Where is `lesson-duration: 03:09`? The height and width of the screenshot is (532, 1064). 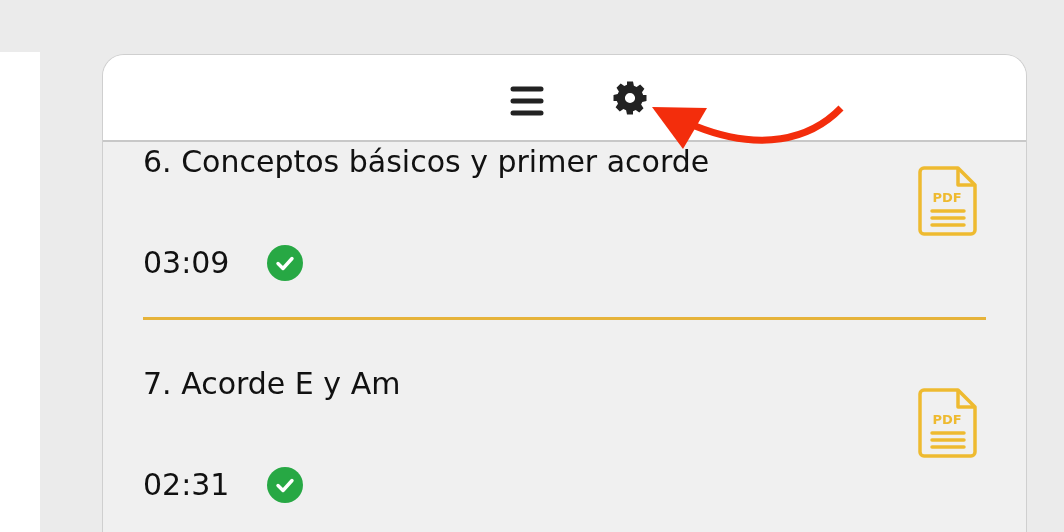
lesson-duration: 03:09 is located at coordinates (186, 263).